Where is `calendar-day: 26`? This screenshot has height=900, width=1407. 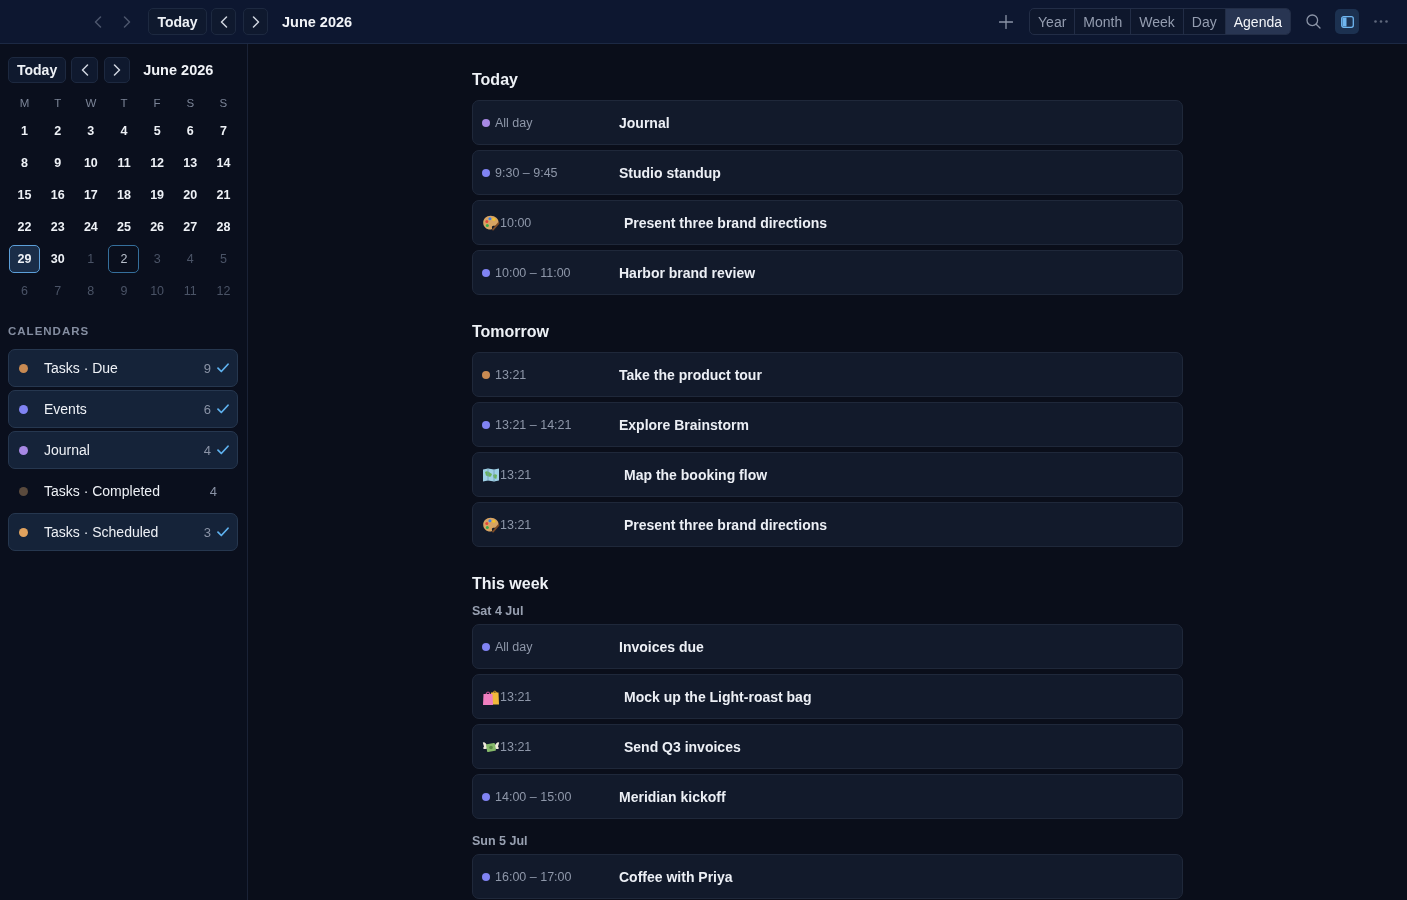
calendar-day: 26 is located at coordinates (157, 227).